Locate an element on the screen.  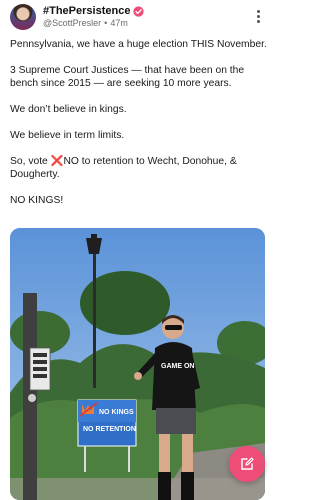
closing-paragraph: NO KINGS! is located at coordinates (37, 200).